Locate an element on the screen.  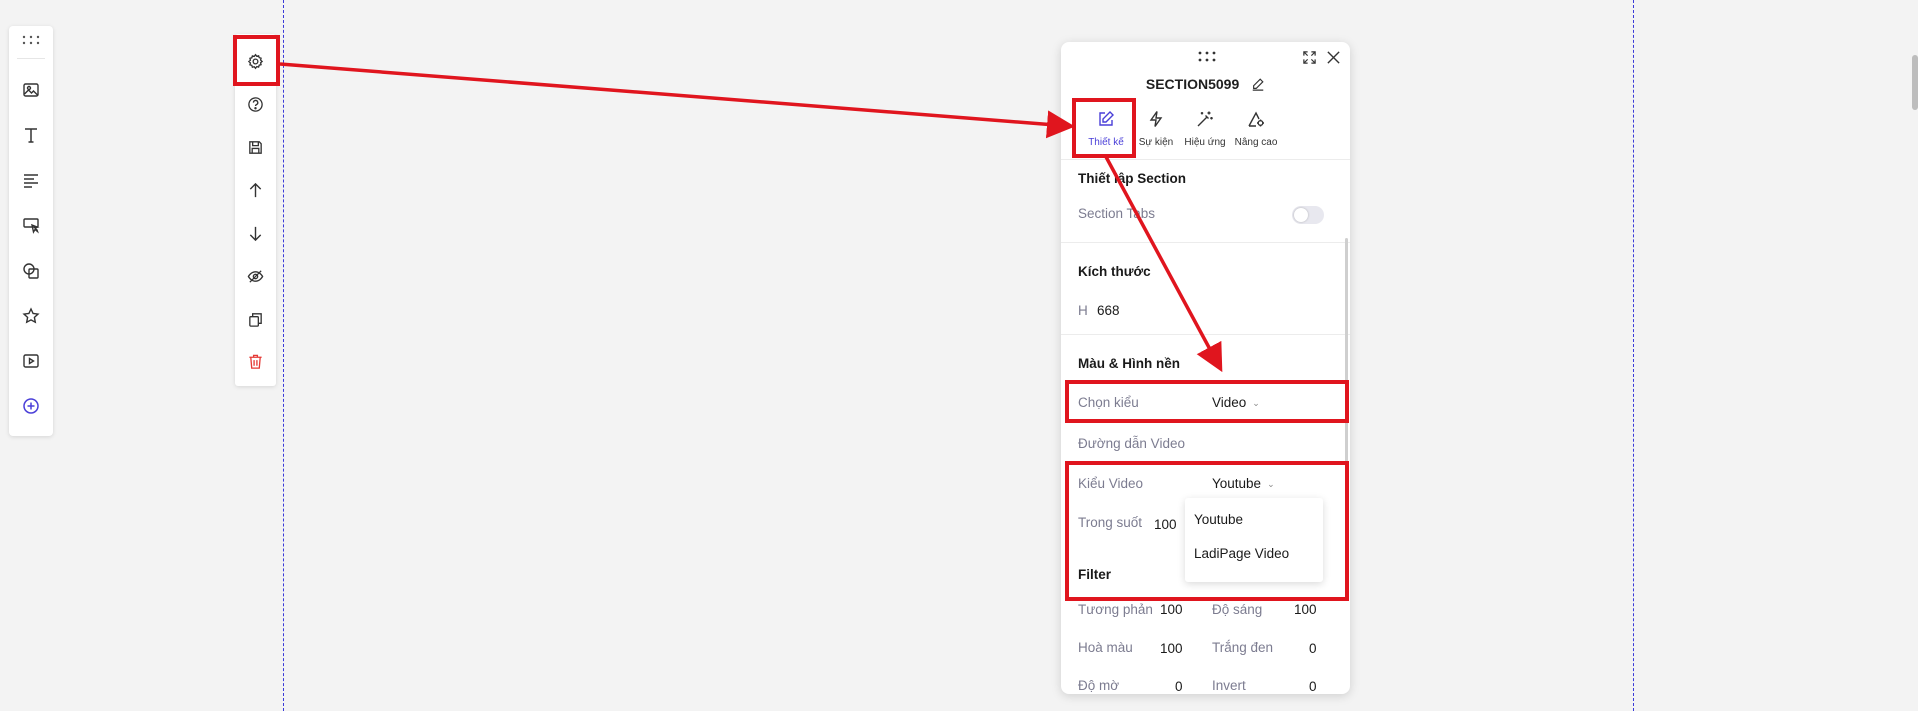
lightning-icon is located at coordinates (1156, 119).